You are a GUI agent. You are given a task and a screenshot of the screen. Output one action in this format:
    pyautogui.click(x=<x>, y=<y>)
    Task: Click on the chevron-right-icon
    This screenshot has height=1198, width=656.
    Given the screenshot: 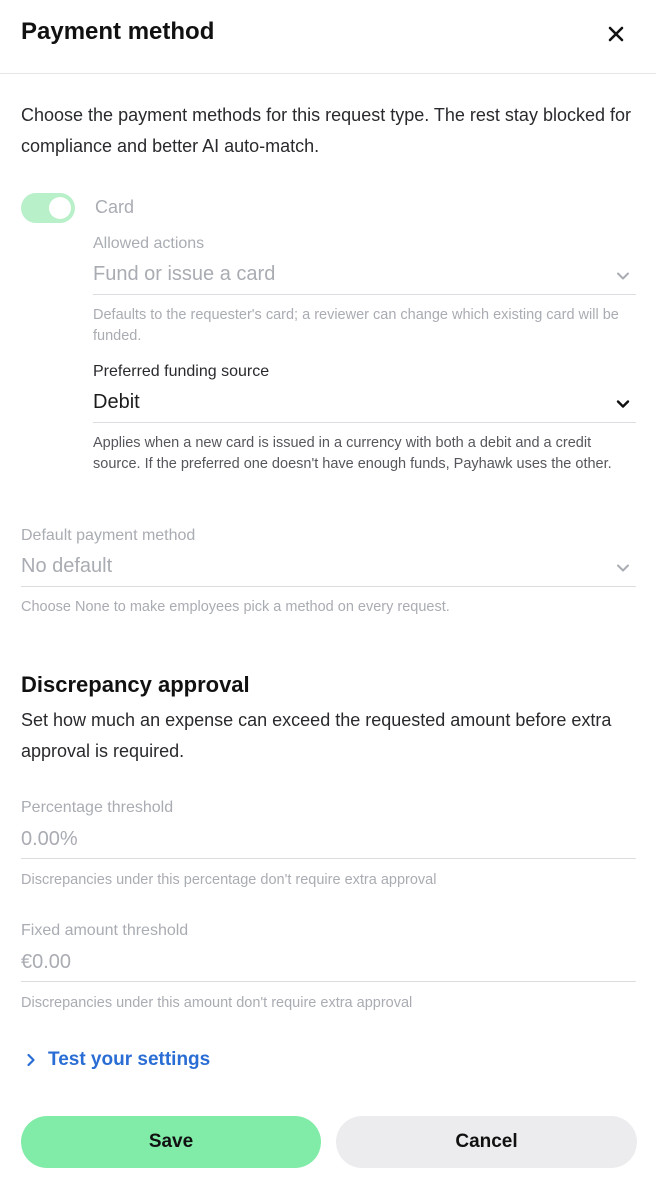 What is the action you would take?
    pyautogui.click(x=31, y=1060)
    